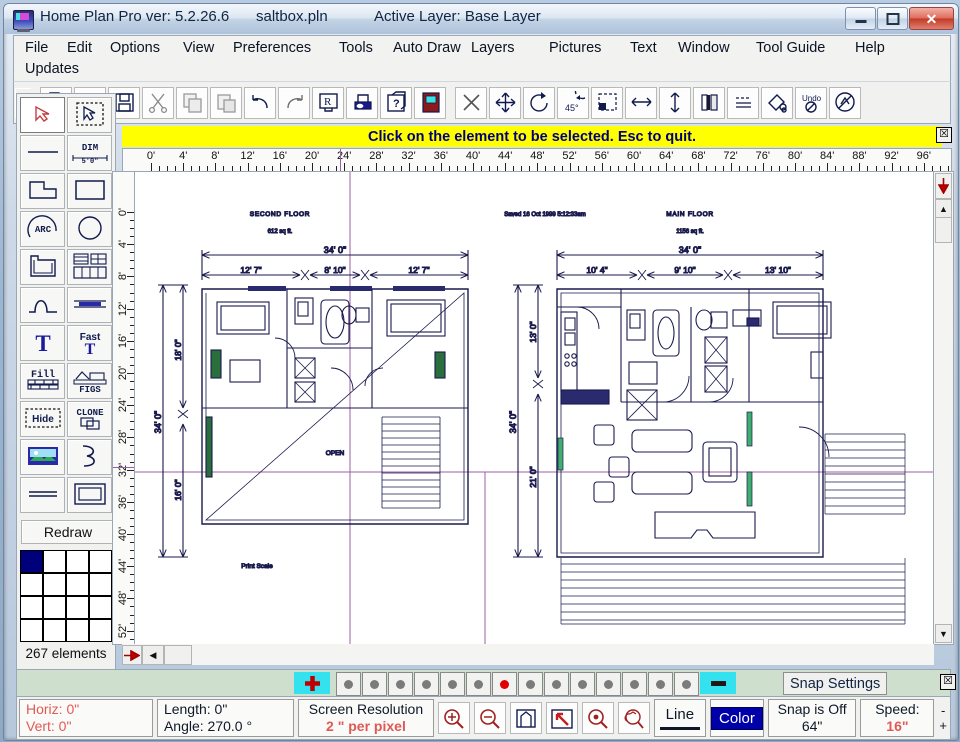 Image resolution: width=960 pixels, height=742 pixels. I want to click on text-tool: T, so click(42, 343).